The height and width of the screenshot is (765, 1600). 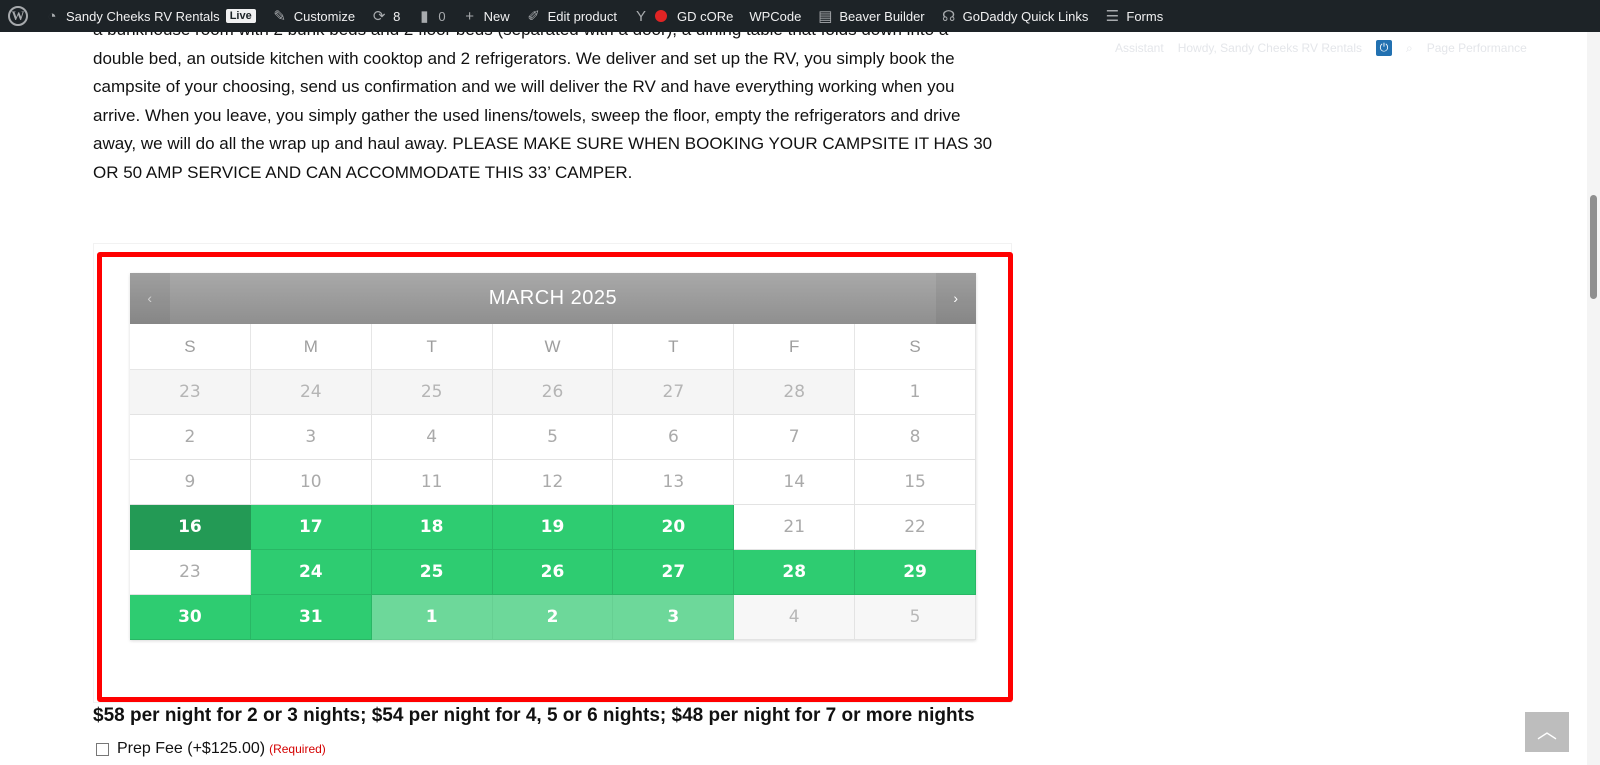 What do you see at coordinates (486, 16) in the screenshot?
I see `new-content-menu: + New` at bounding box center [486, 16].